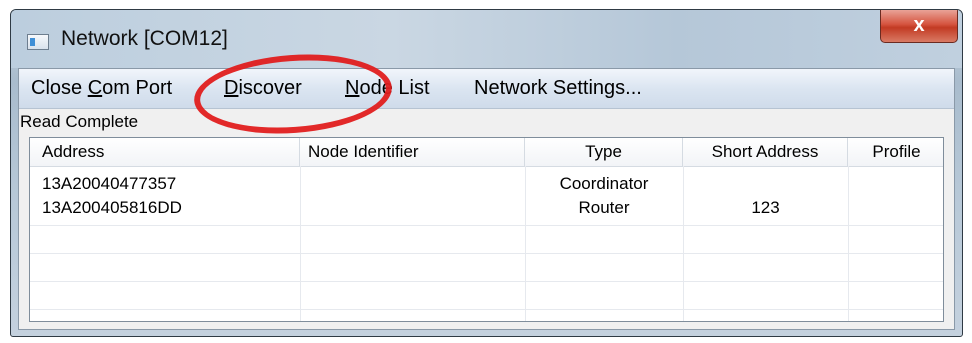  What do you see at coordinates (765, 152) in the screenshot?
I see `column-header-short-address: Short Address` at bounding box center [765, 152].